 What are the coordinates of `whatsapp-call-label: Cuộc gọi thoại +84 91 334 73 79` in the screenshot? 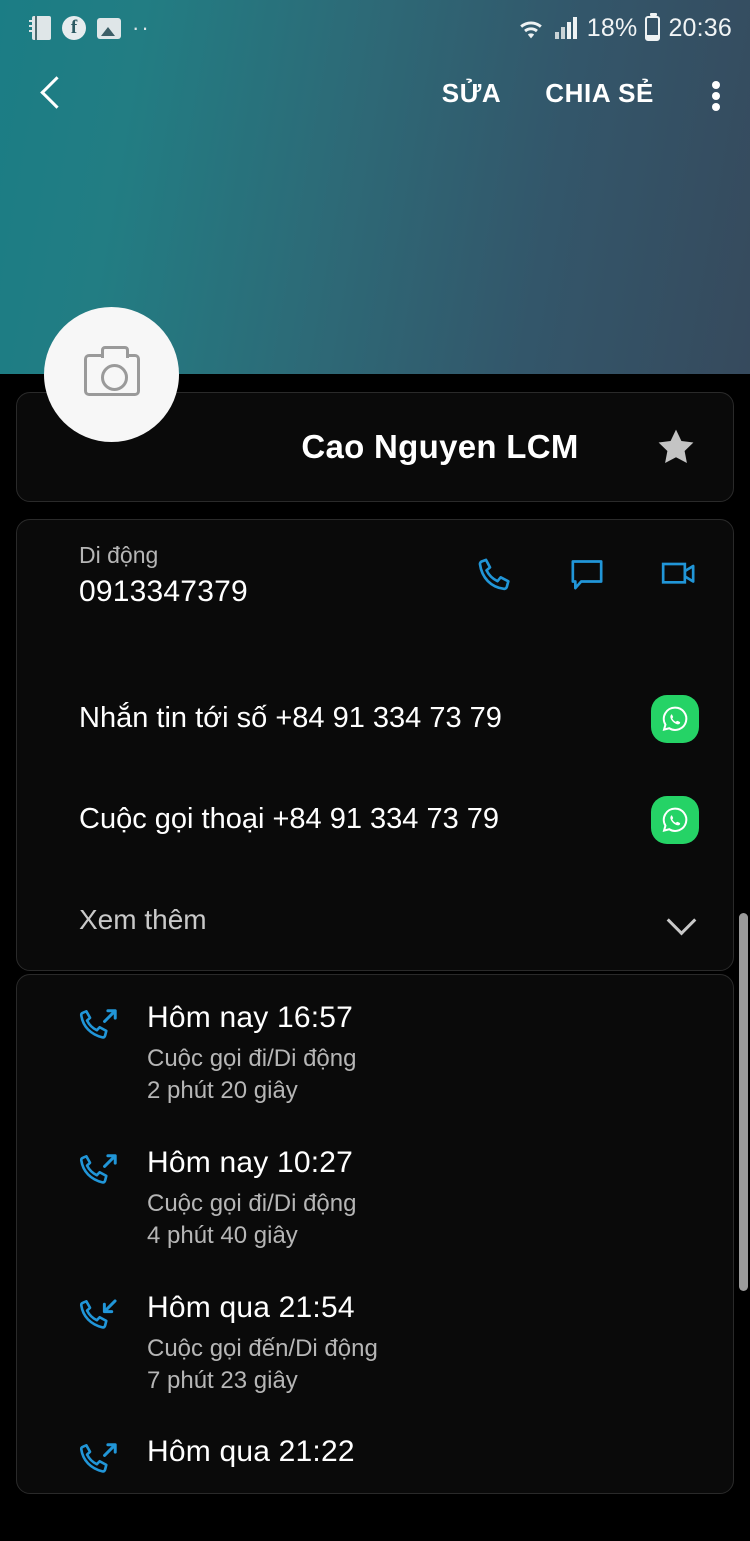 It's located at (289, 819).